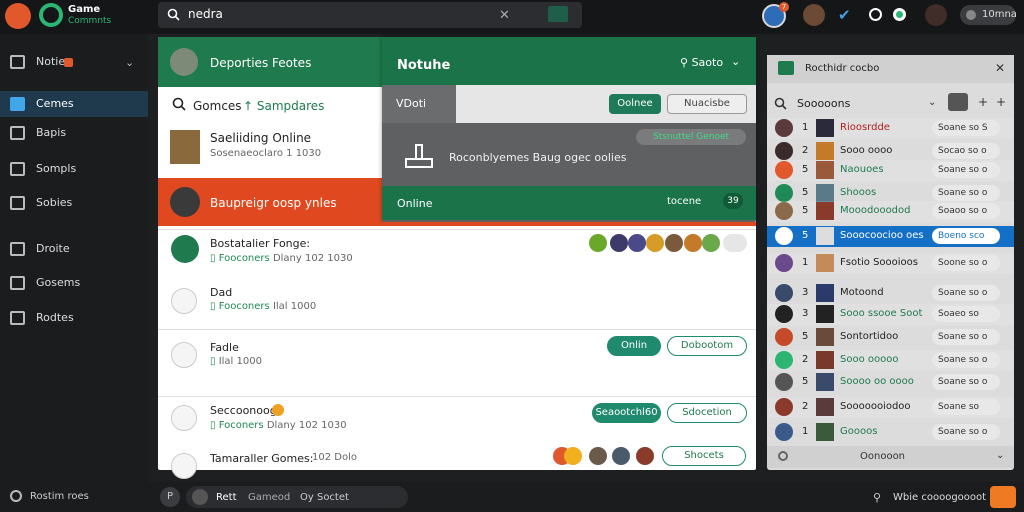 Image resolution: width=1024 pixels, height=512 pixels. I want to click on sort-dropdown: ⚲ Saoto, so click(701, 62).